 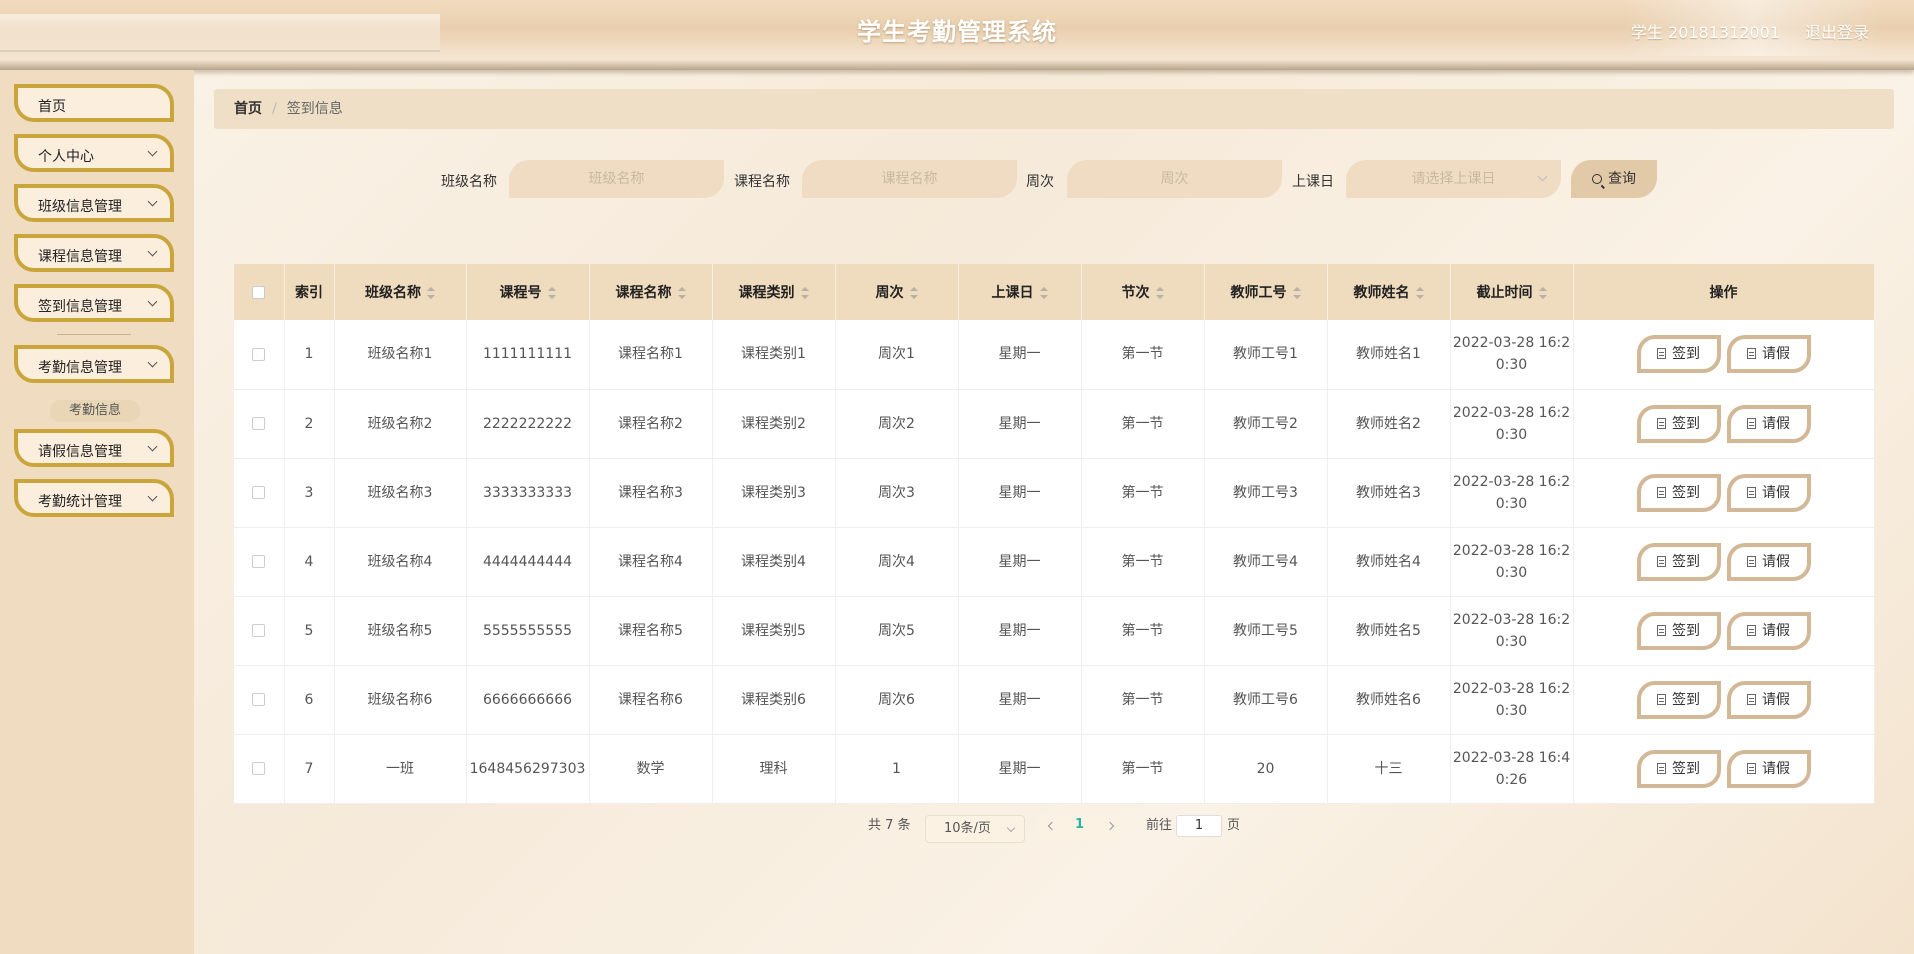 I want to click on column-header-teacher-id: 教师工号, so click(x=1266, y=292).